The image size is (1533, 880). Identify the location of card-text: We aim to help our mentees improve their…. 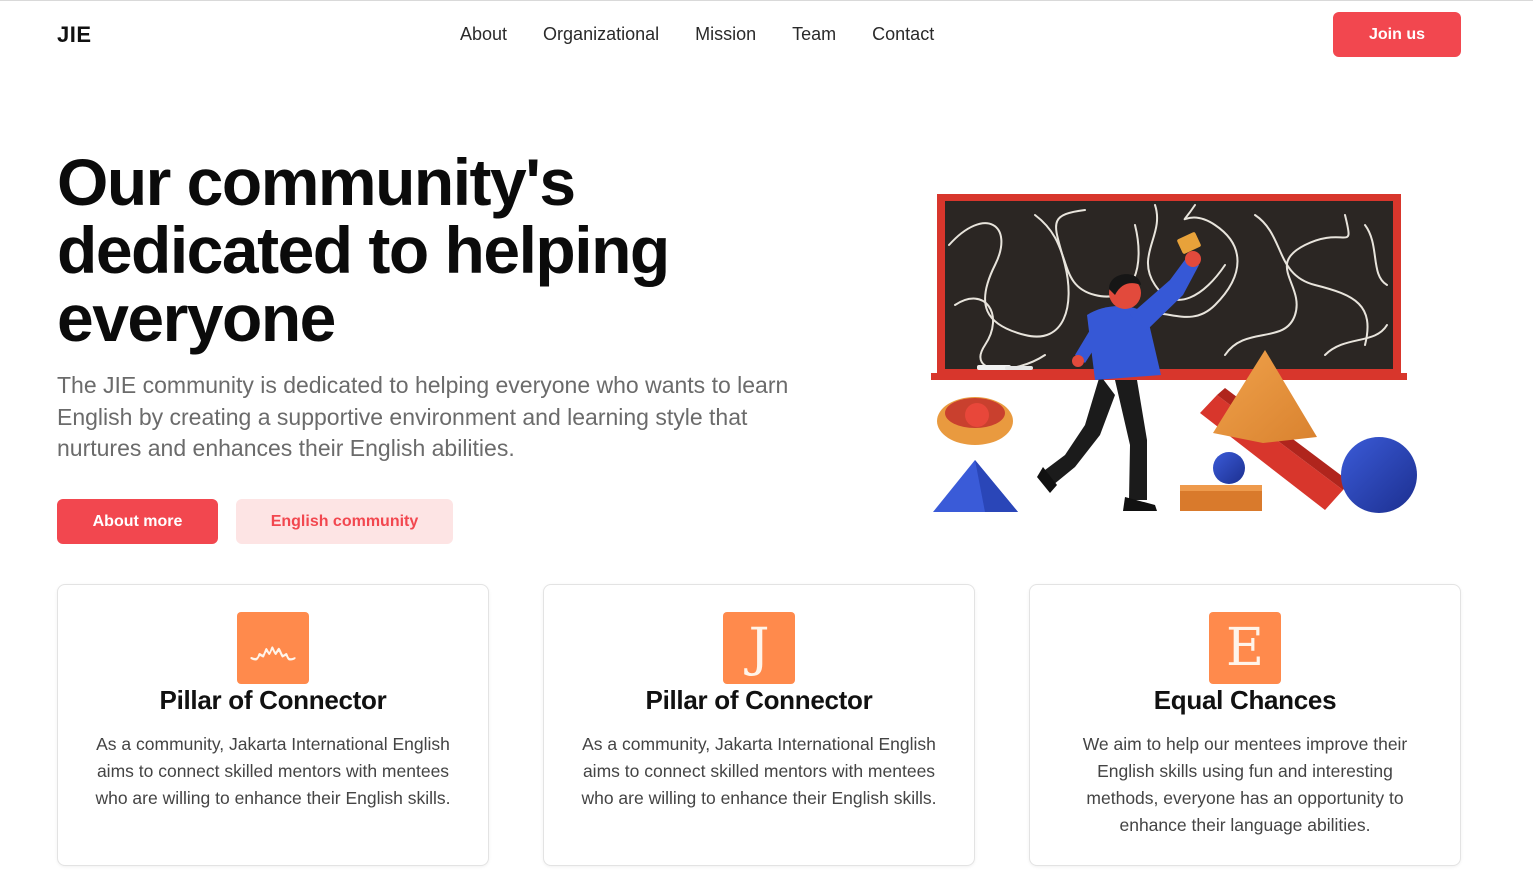
(1245, 784).